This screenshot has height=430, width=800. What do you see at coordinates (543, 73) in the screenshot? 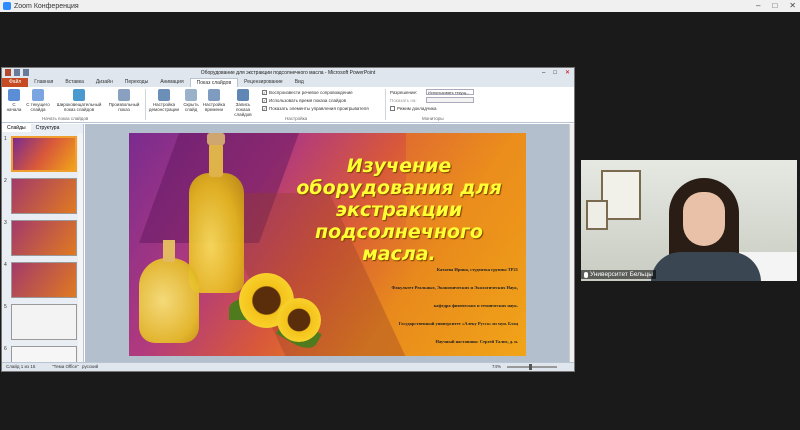
I see `ppt-minimize-icon: –` at bounding box center [543, 73].